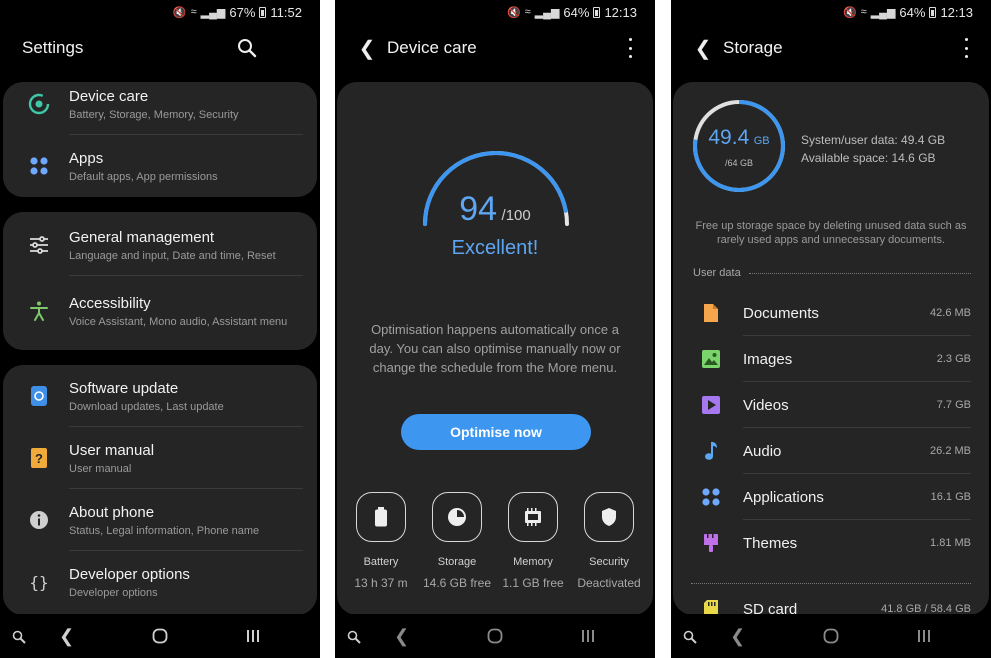  What do you see at coordinates (457, 541) in the screenshot?
I see `tile-storage: Storage 14.6 GB free` at bounding box center [457, 541].